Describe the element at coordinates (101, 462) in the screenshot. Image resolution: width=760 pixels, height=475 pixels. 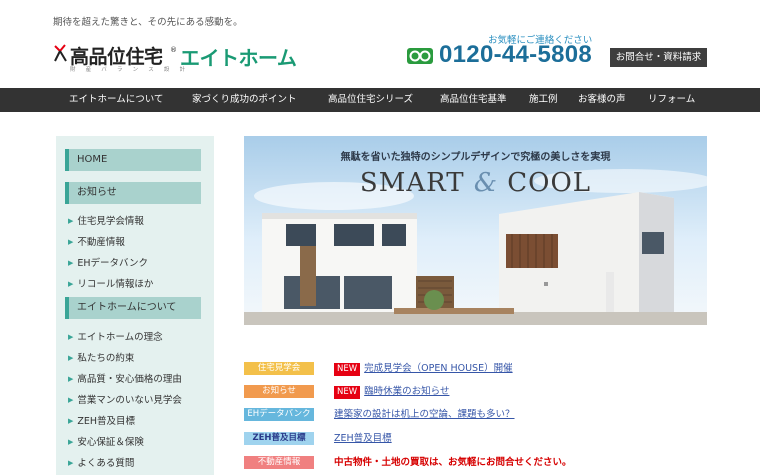
I see `sidebar-link-faq: ▶ よくある質問` at that location.